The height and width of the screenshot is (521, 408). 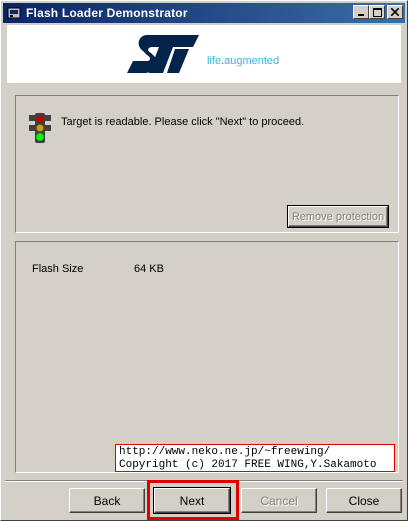 I want to click on traffic-light-icon, so click(x=40, y=128).